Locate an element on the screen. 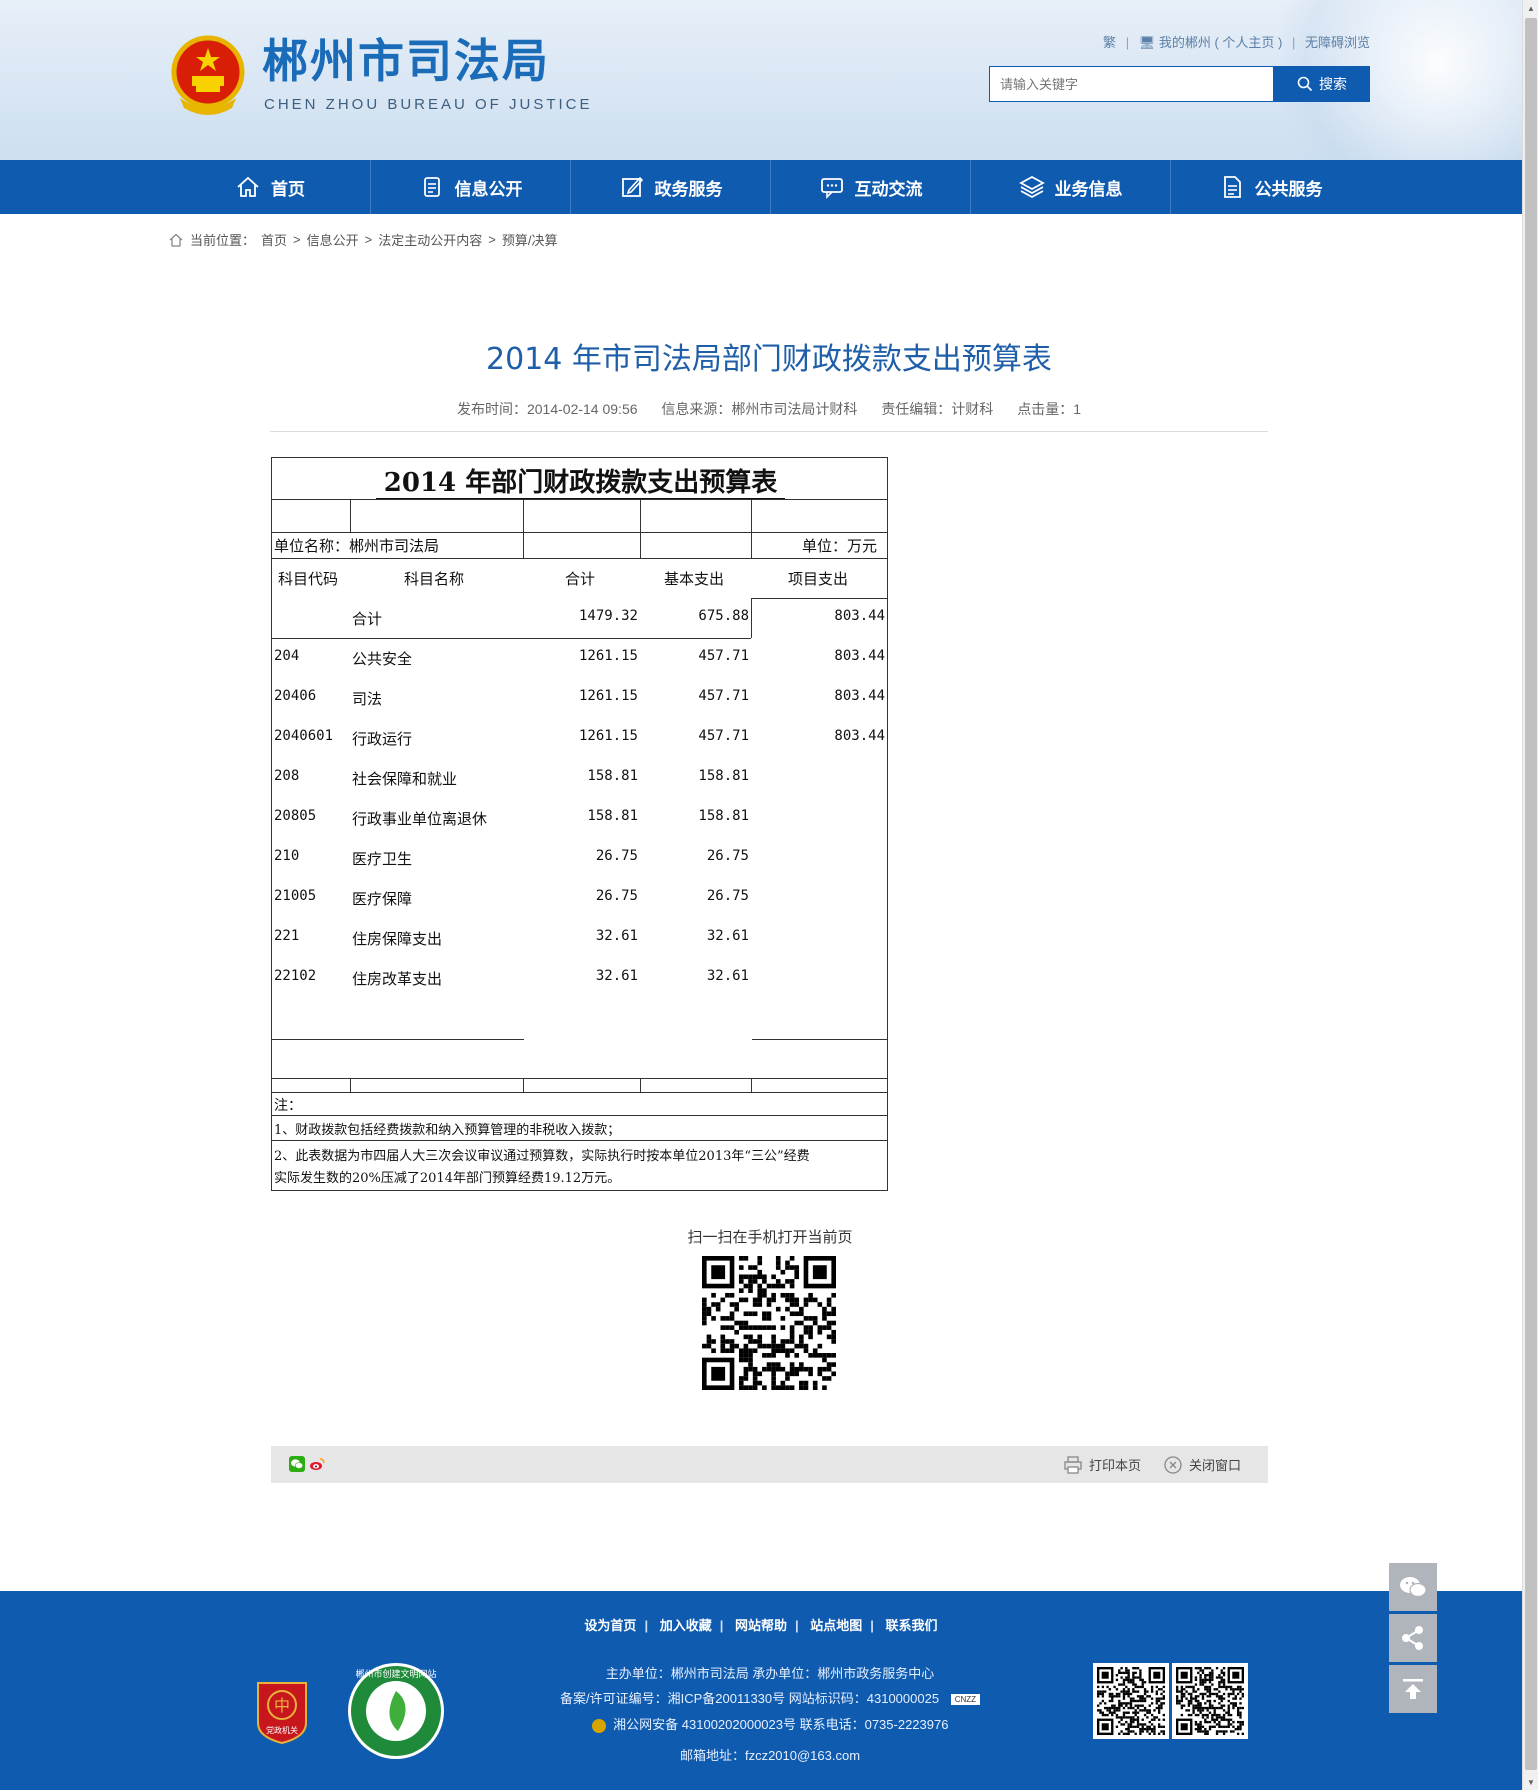  breadcrumb: 当前位置： 首页 > 信息公开 > 法定主动公开内容 > 预算/决算 is located at coordinates (362, 239).